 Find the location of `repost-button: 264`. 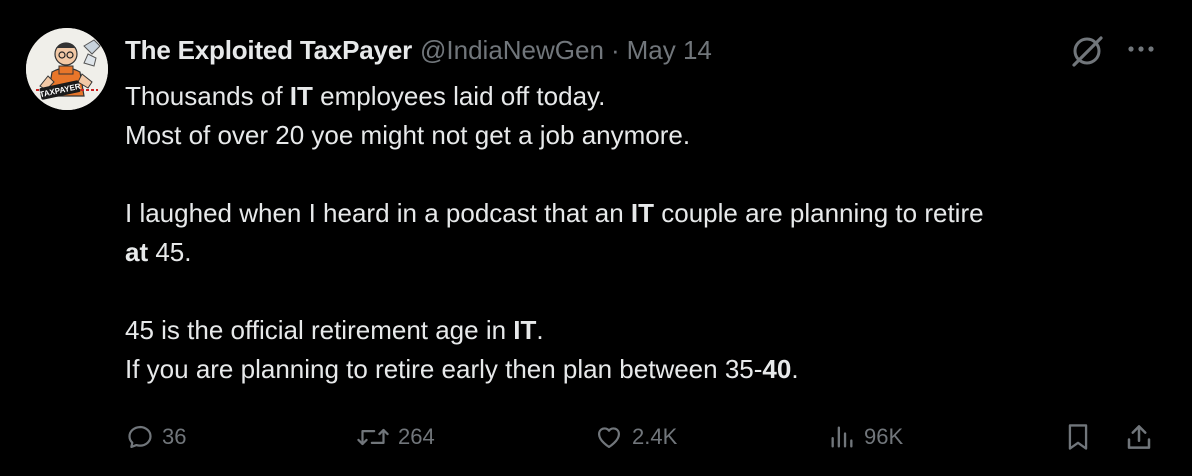

repost-button: 264 is located at coordinates (395, 437).